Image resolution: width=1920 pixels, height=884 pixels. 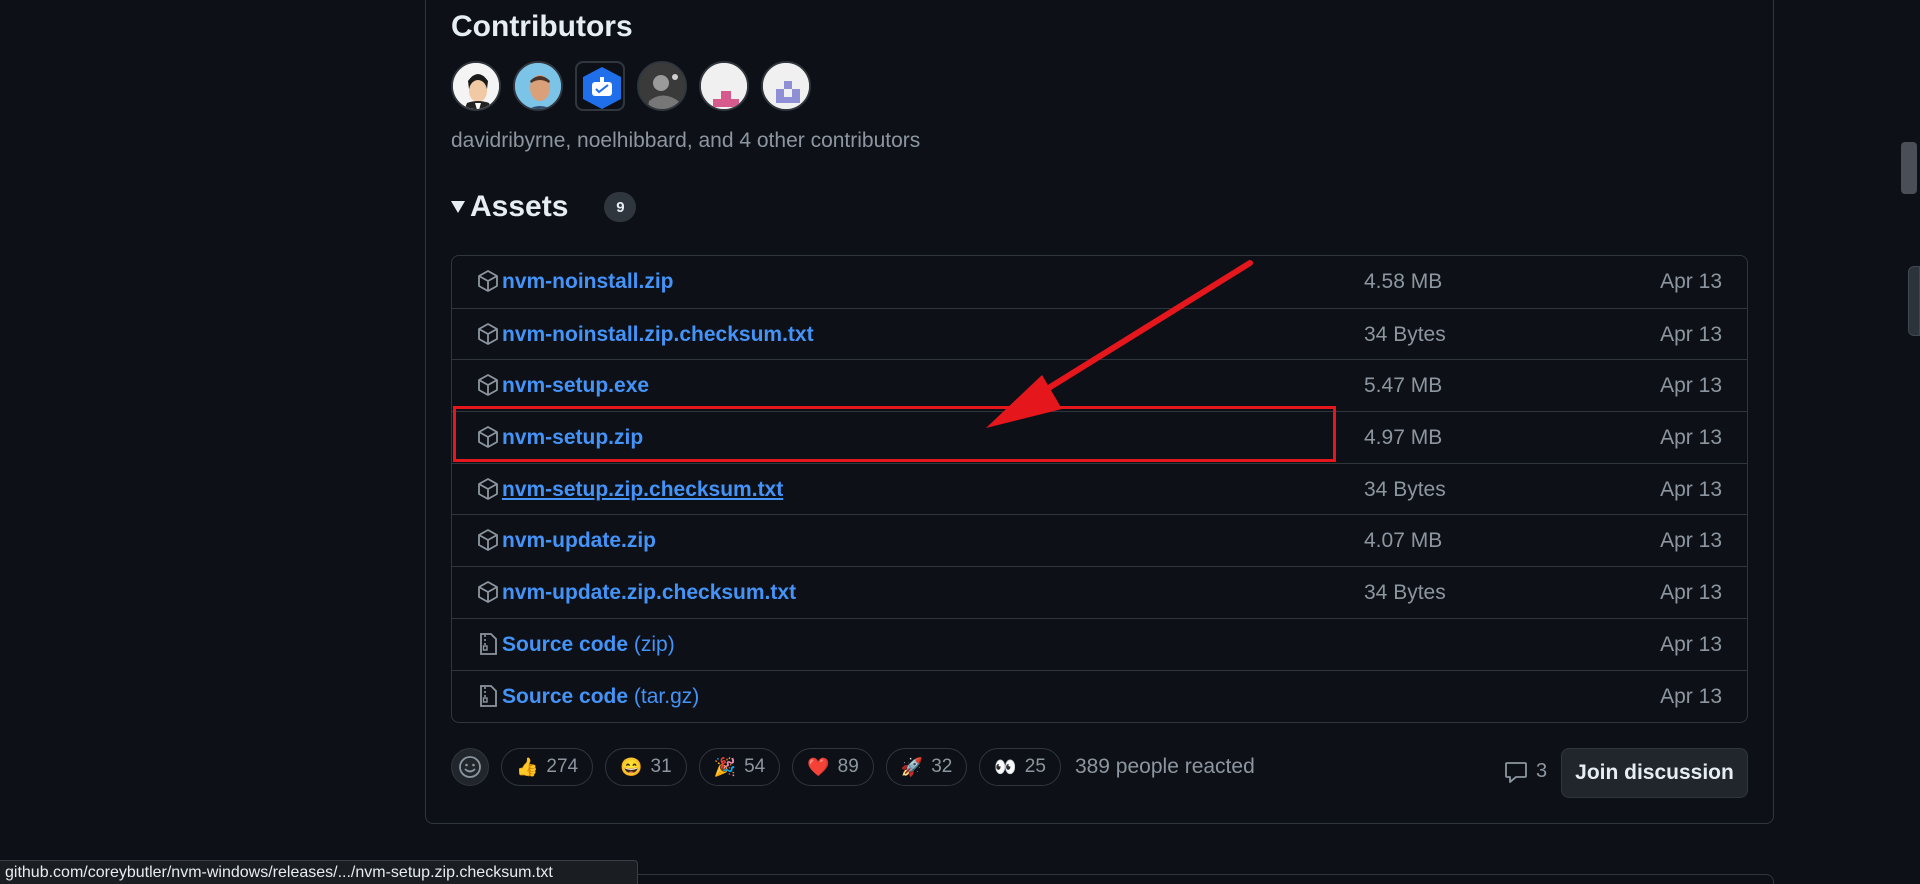 What do you see at coordinates (1035, 766) in the screenshot?
I see `reaction-count: 25` at bounding box center [1035, 766].